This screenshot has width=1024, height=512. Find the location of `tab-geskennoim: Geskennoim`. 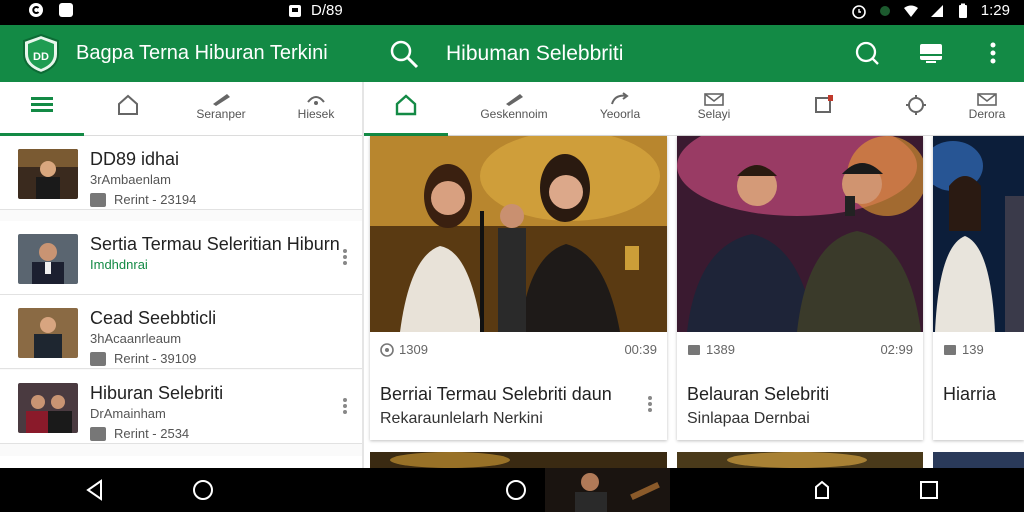

tab-geskennoim: Geskennoim is located at coordinates (514, 109).